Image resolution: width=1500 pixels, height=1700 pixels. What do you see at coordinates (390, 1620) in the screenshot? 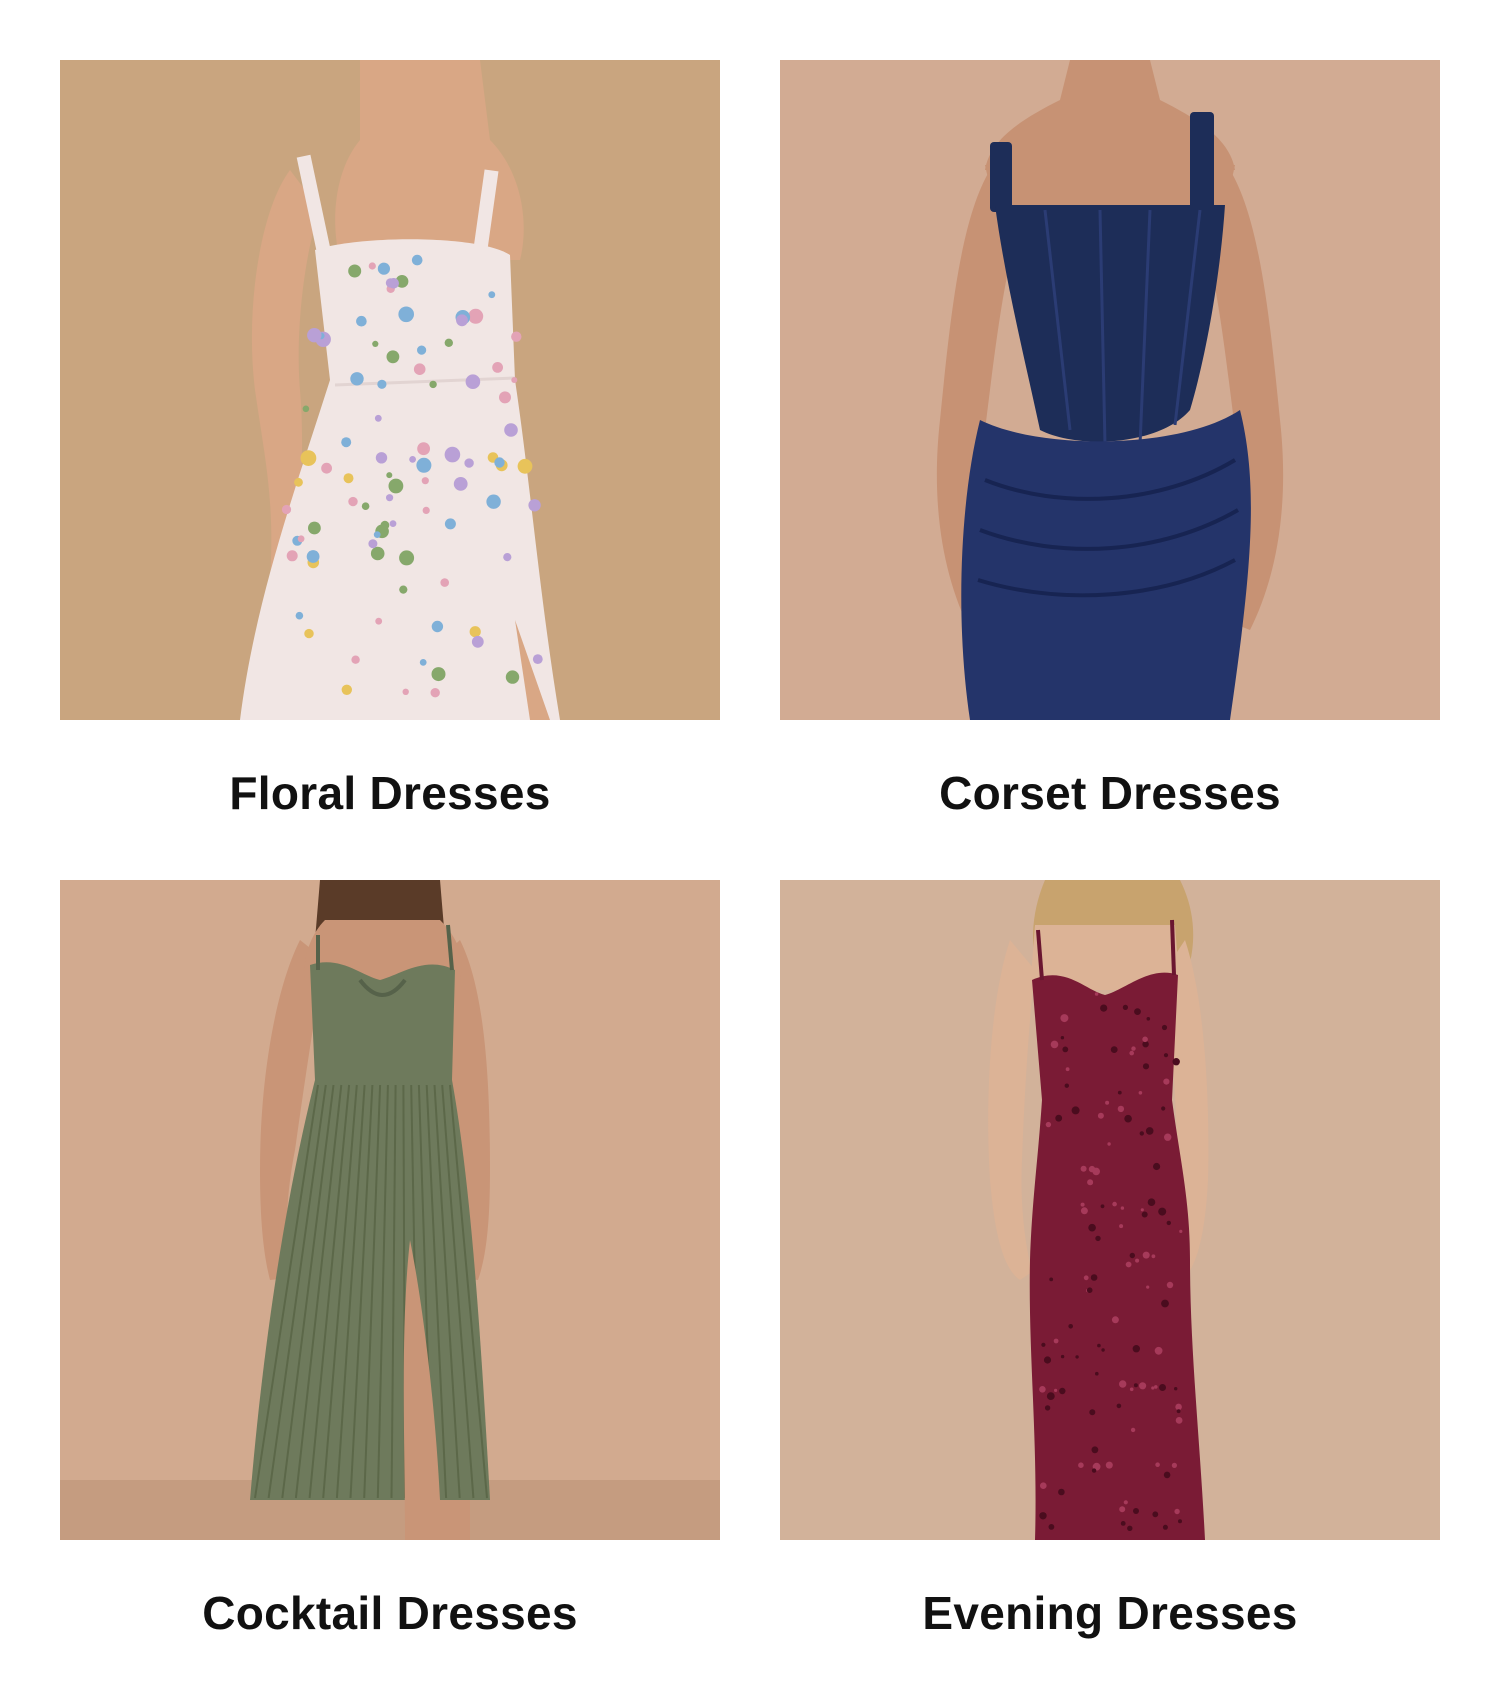
I see `category-label-cocktail: Cocktail Dresses` at bounding box center [390, 1620].